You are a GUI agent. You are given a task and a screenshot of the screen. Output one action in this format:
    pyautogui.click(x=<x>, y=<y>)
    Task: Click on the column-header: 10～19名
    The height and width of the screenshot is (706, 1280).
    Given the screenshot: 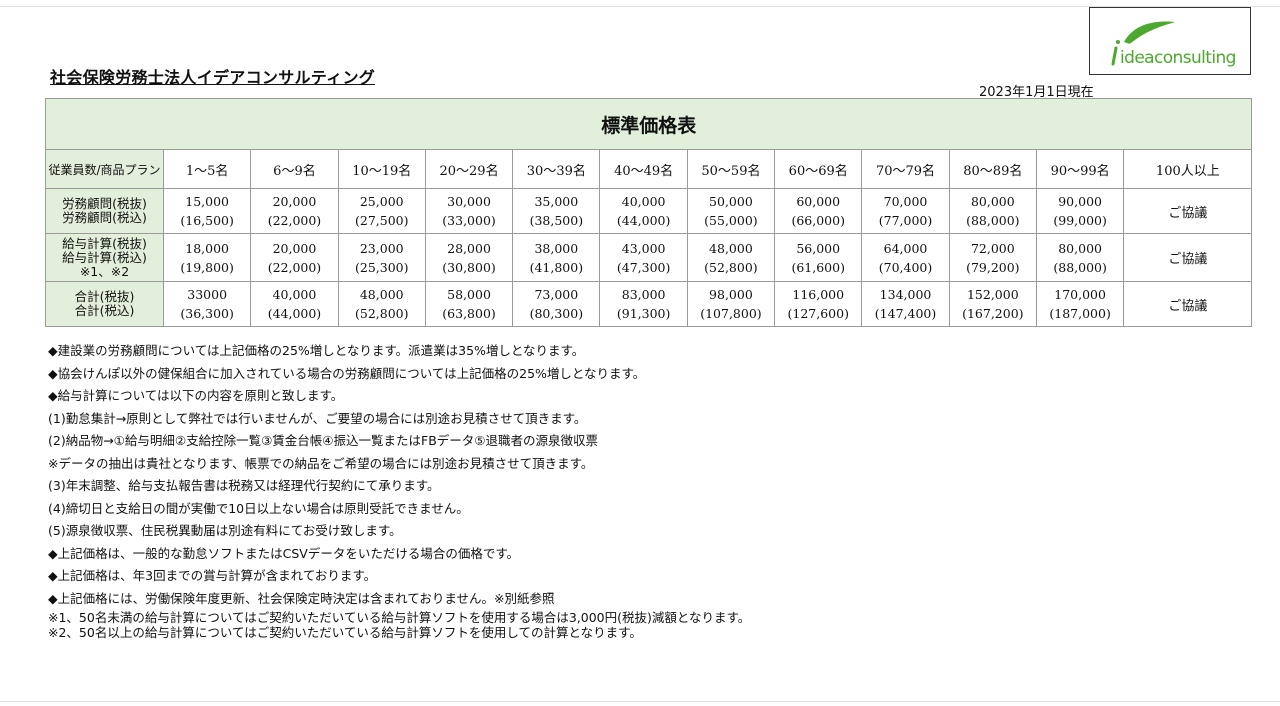 What is the action you would take?
    pyautogui.click(x=381, y=169)
    